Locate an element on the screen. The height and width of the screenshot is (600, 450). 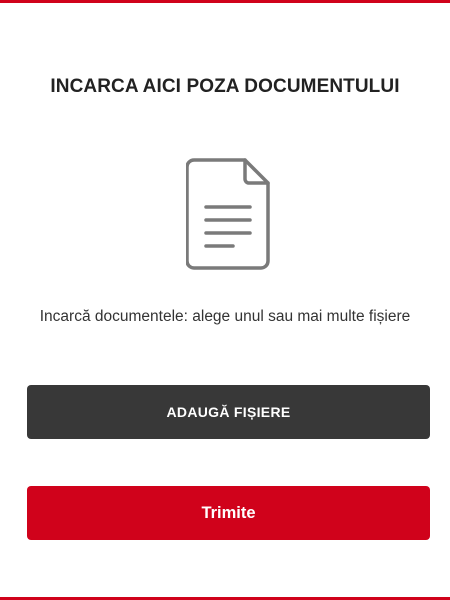
submit-button: Trimite is located at coordinates (228, 513).